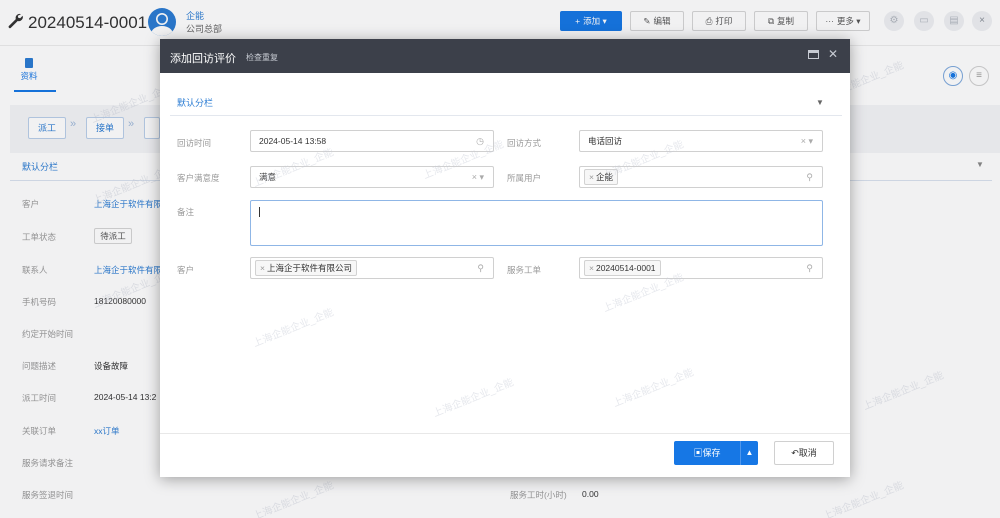  I want to click on cancel-button-label: 取消, so click(807, 453).